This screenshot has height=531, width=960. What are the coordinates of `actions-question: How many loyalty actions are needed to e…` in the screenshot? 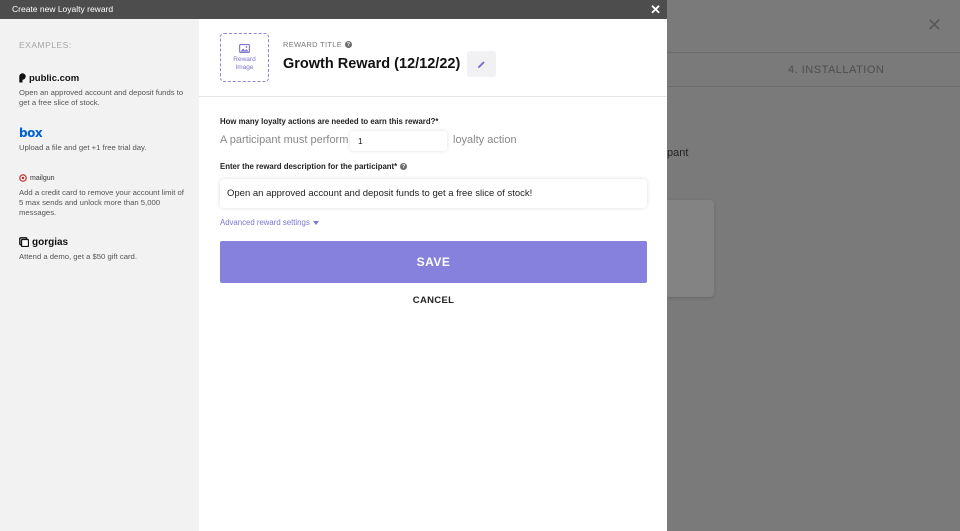 It's located at (329, 121).